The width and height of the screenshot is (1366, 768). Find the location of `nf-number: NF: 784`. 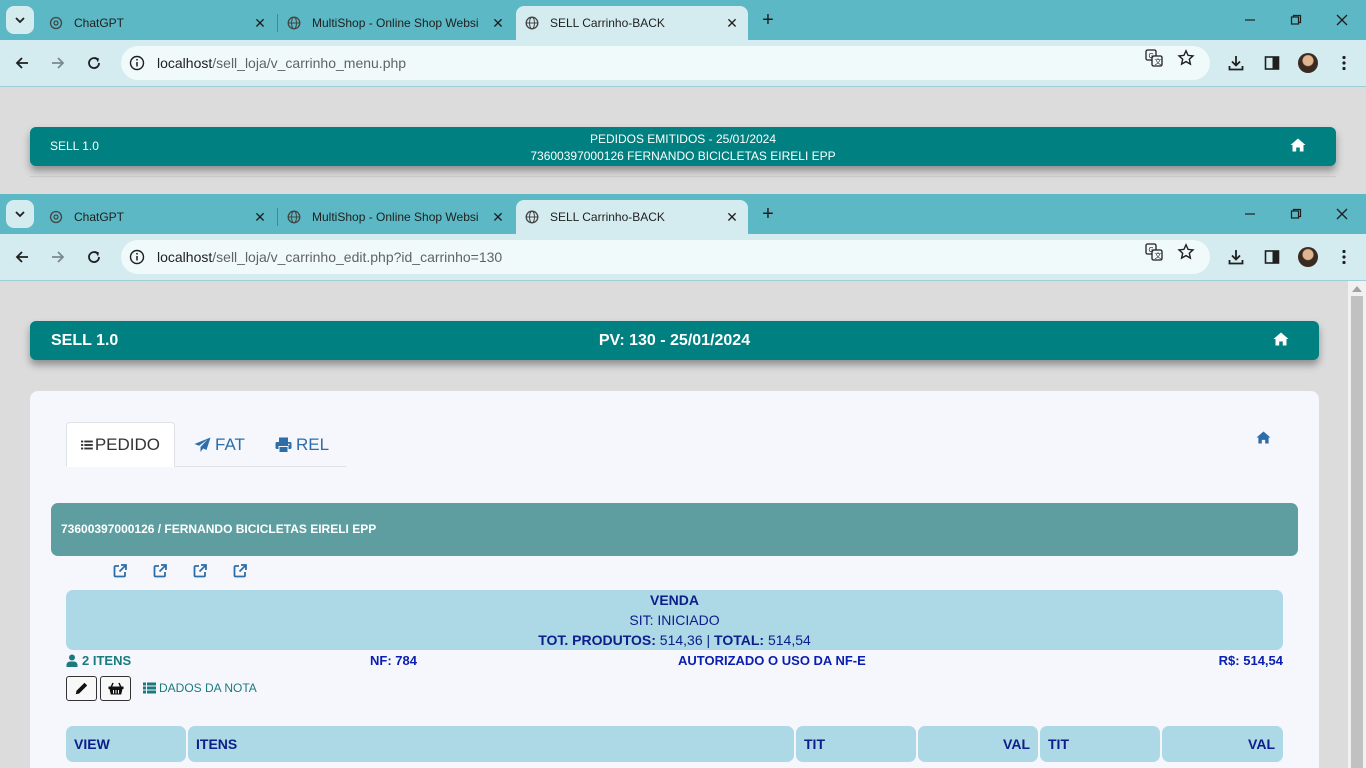

nf-number: NF: 784 is located at coordinates (393, 660).